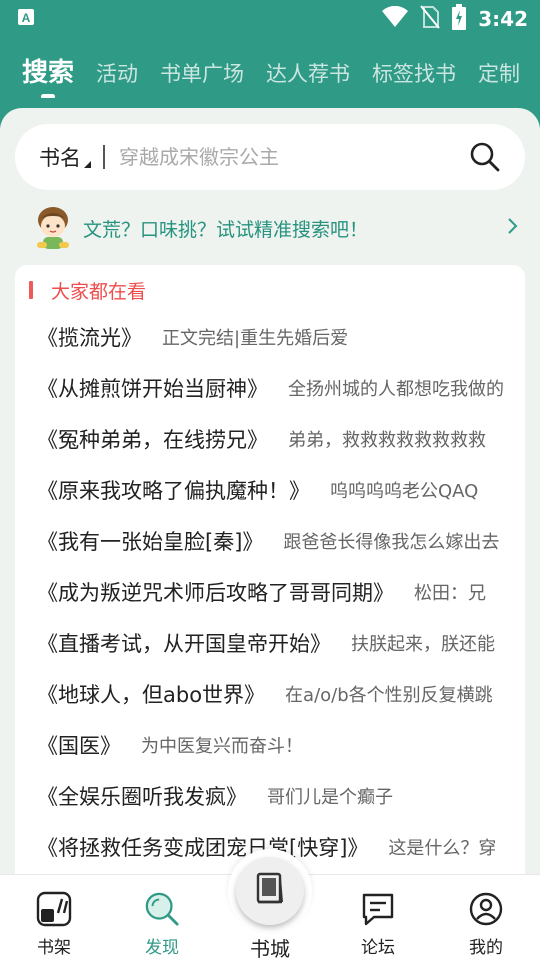 The image size is (540, 960). I want to click on nav-profile: 我的, so click(486, 917).